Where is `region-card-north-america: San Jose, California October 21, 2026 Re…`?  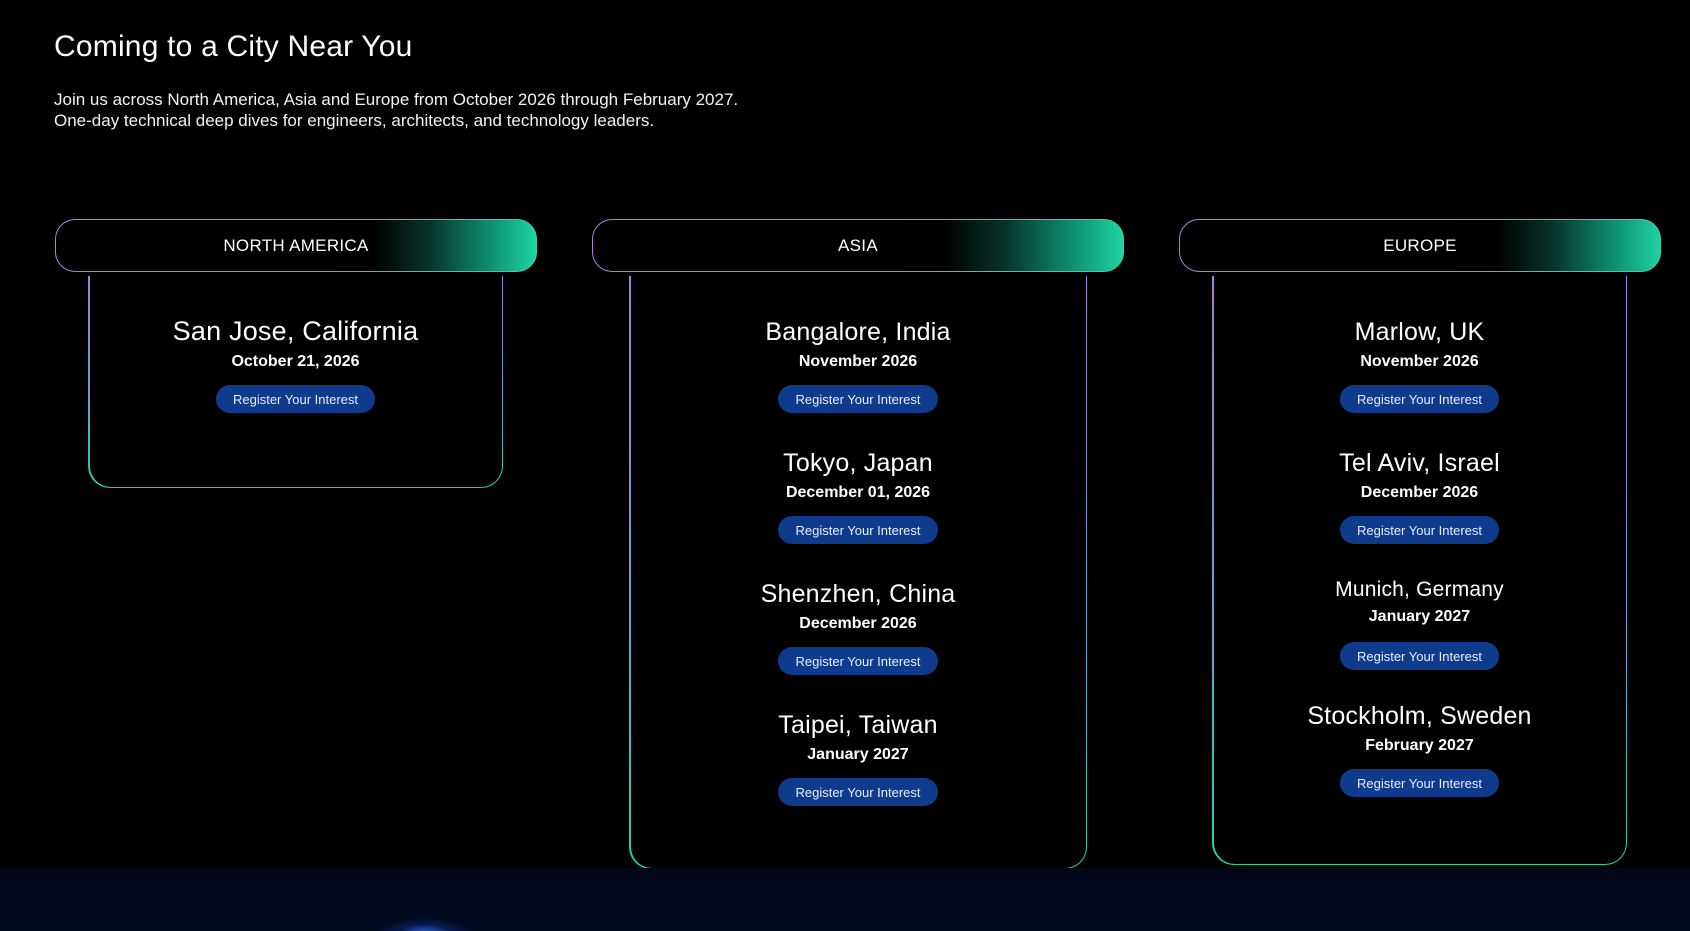
region-card-north-america: San Jose, California October 21, 2026 Re… is located at coordinates (295, 382).